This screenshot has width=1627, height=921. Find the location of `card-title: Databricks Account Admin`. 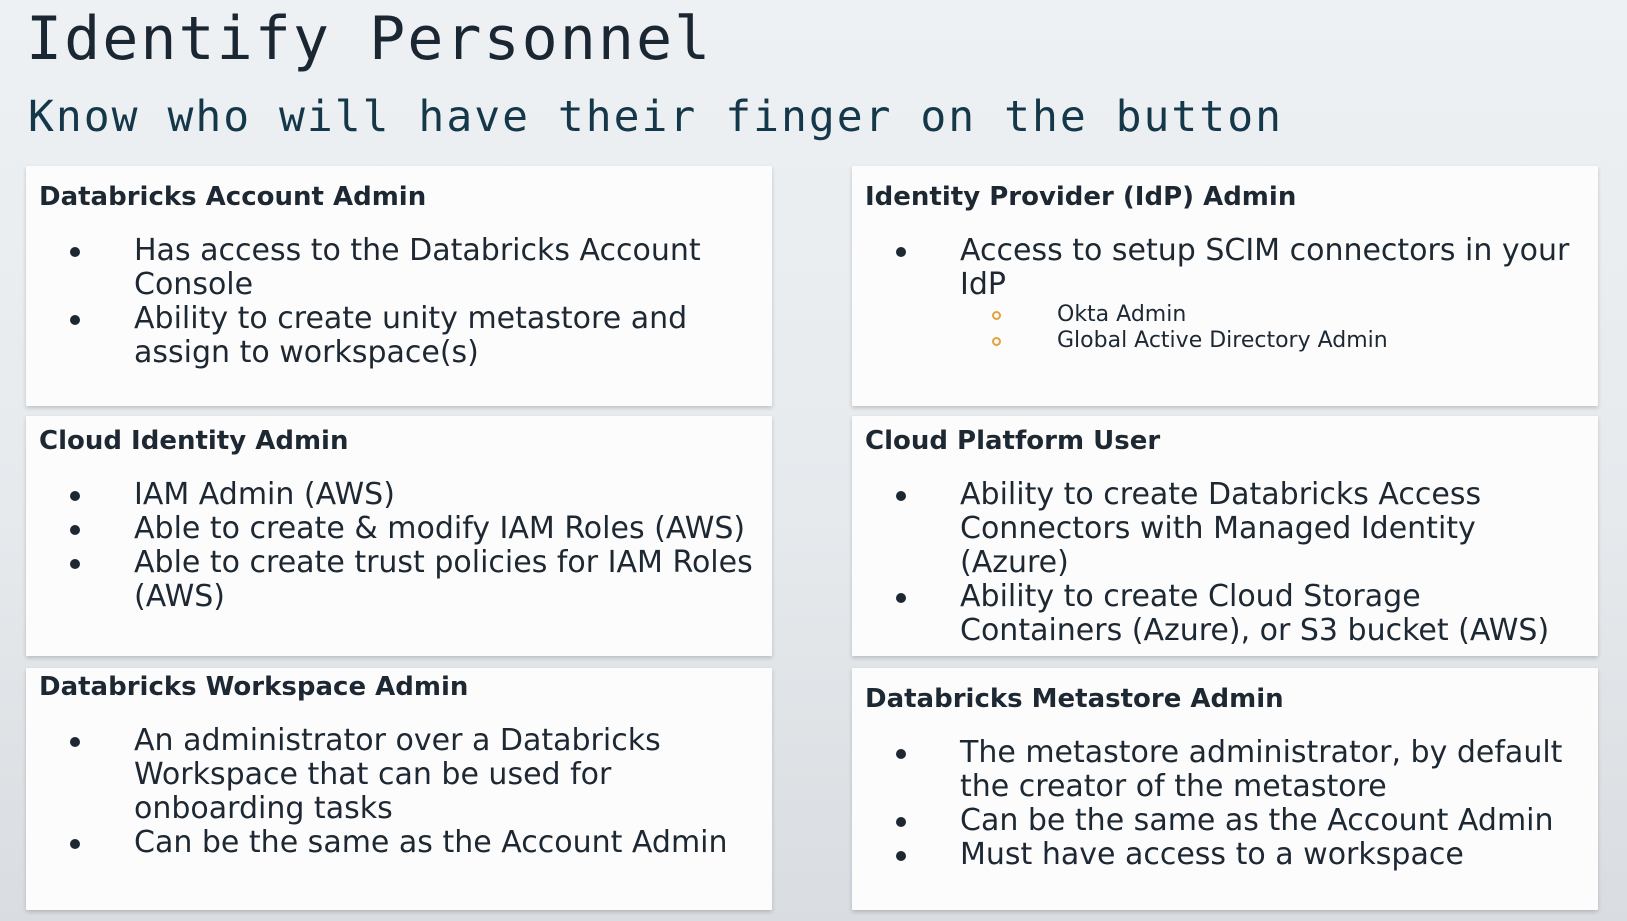

card-title: Databricks Account Admin is located at coordinates (233, 197).